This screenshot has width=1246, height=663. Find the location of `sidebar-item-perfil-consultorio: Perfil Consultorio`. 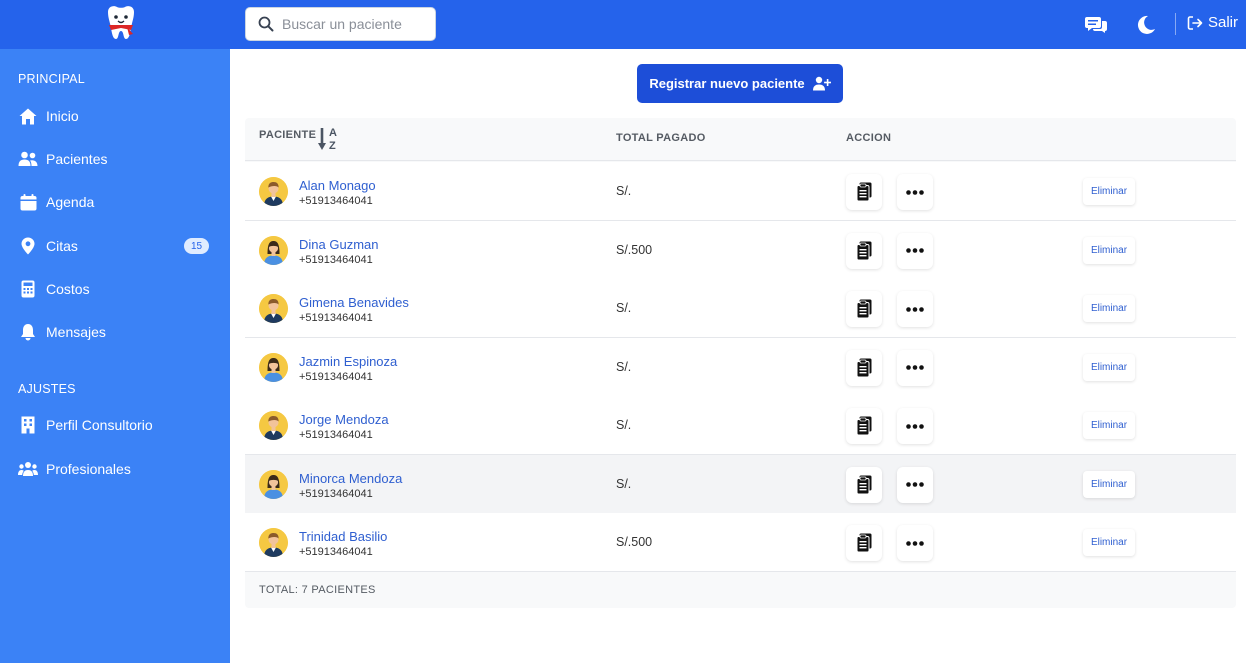

sidebar-item-perfil-consultorio: Perfil Consultorio is located at coordinates (116, 425).